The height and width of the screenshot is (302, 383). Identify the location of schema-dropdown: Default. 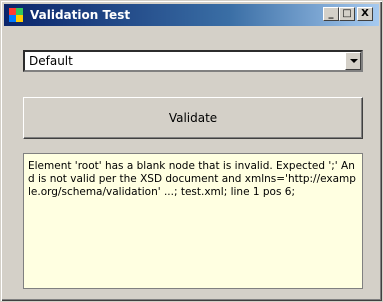
(193, 61).